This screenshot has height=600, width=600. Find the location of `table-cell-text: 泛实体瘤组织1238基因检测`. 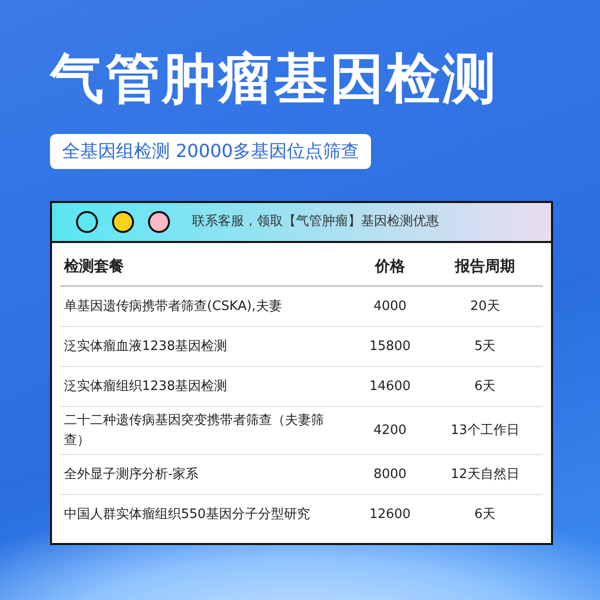

table-cell-text: 泛实体瘤组织1238基因检测 is located at coordinates (145, 387).